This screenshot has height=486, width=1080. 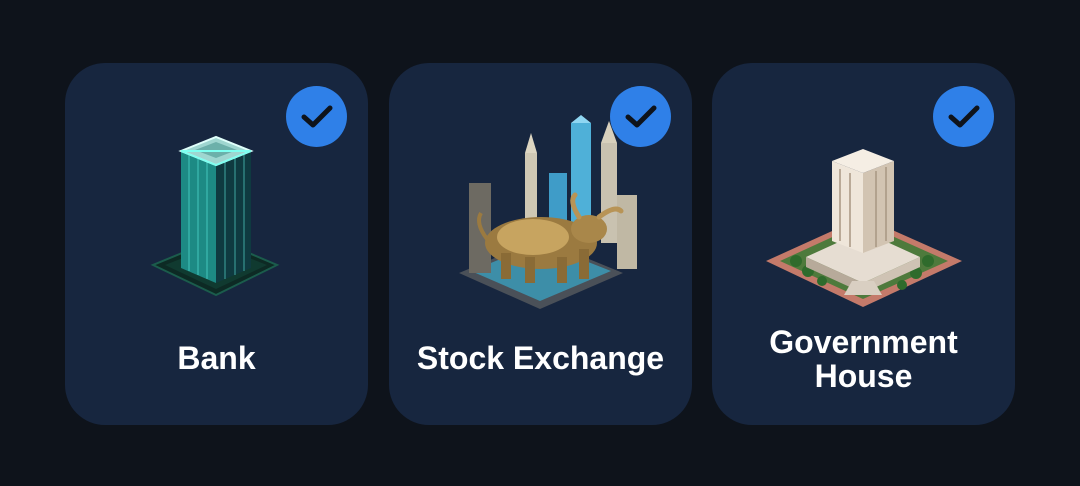 What do you see at coordinates (548, 212) in the screenshot?
I see `bull-statue-illustration` at bounding box center [548, 212].